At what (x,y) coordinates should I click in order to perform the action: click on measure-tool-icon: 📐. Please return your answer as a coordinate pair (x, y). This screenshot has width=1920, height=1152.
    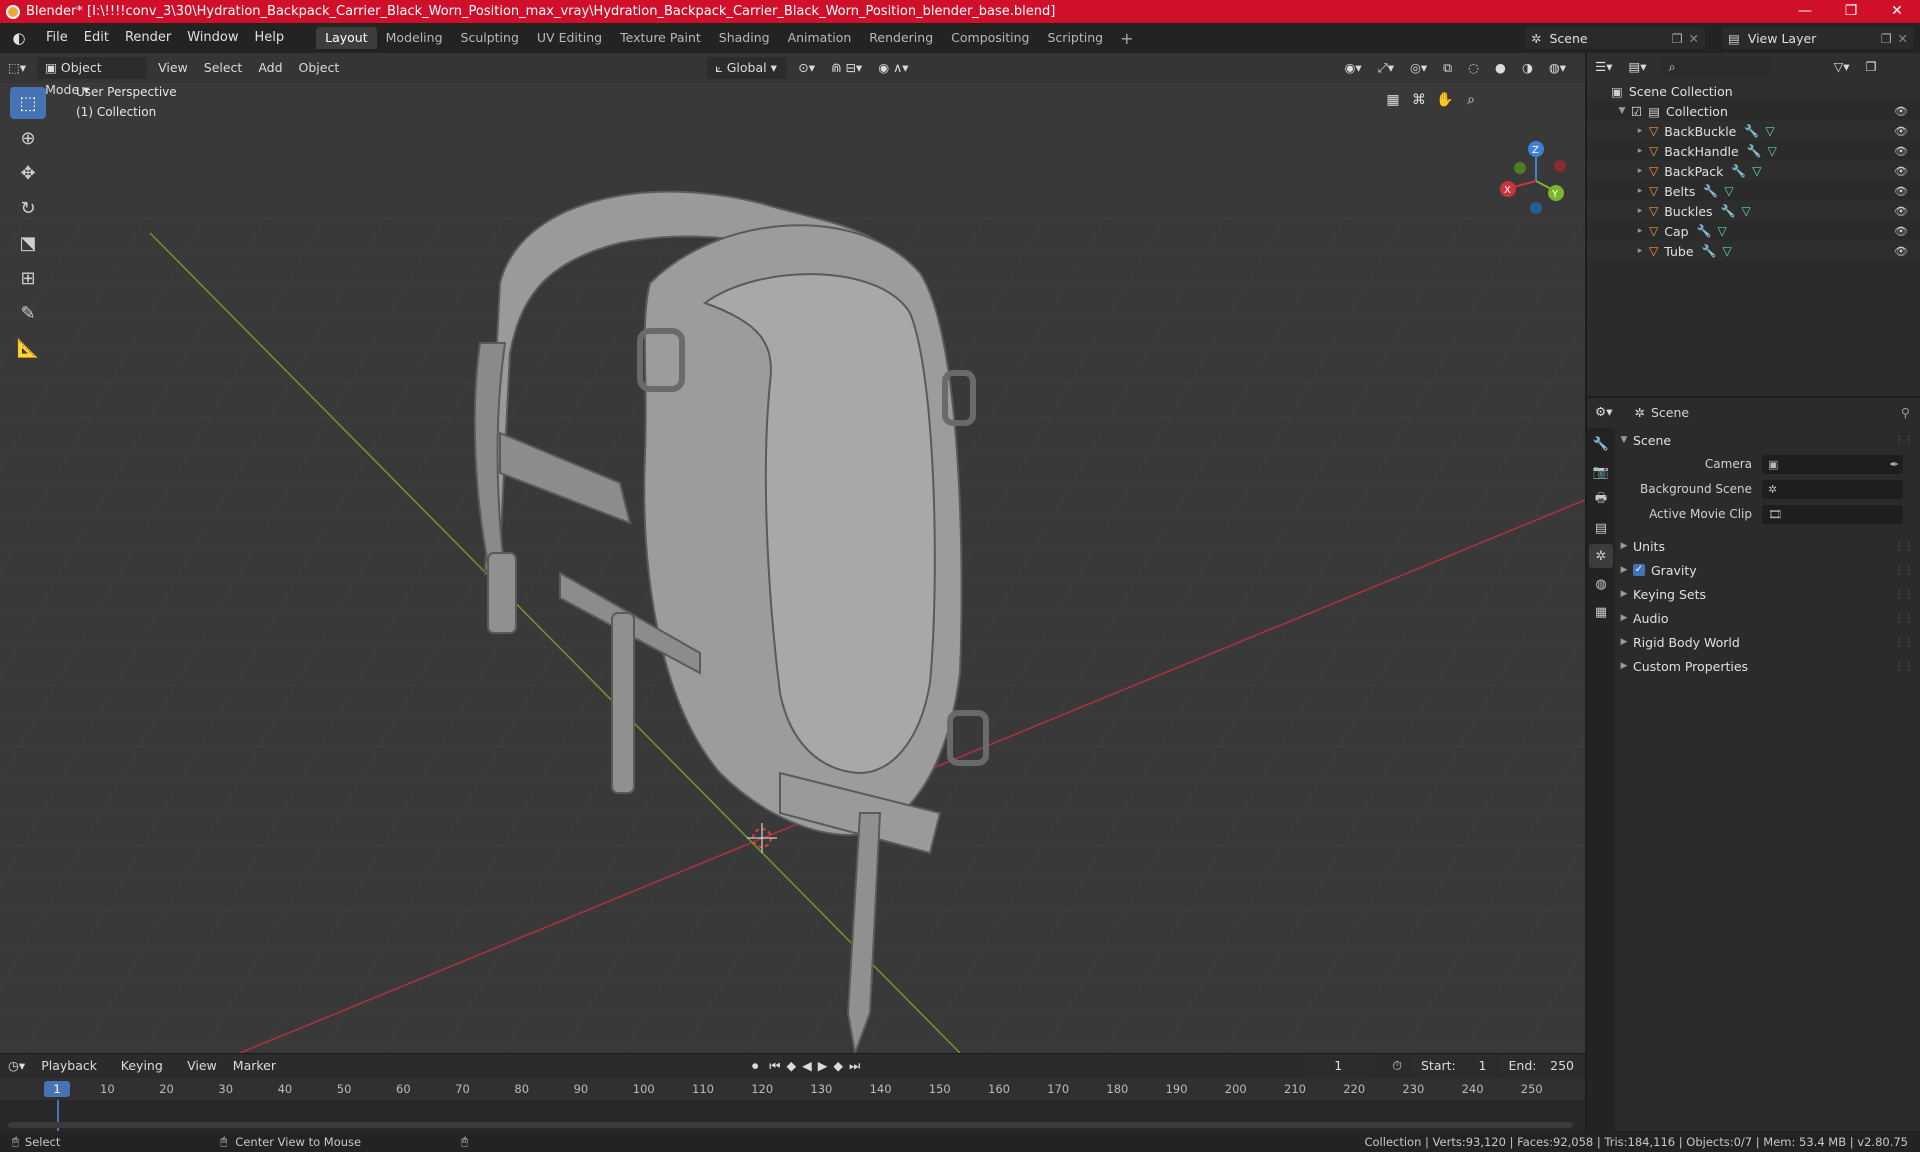
    Looking at the image, I should click on (28, 348).